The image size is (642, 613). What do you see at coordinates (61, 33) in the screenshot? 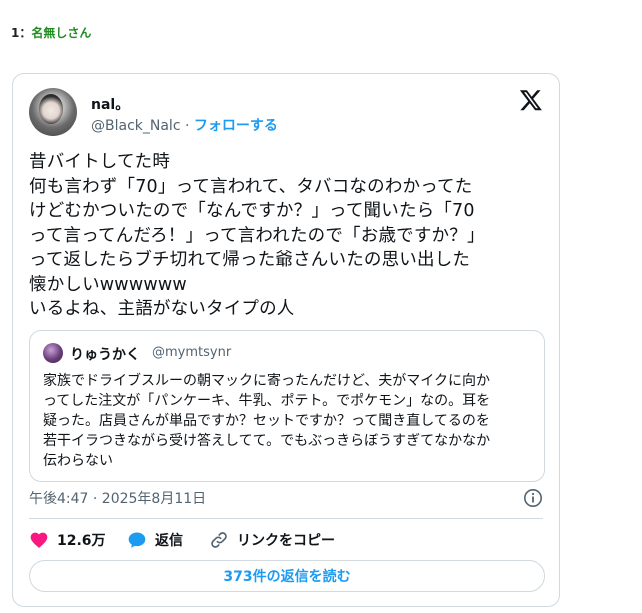
I see `post-author-name: 名無しさん` at bounding box center [61, 33].